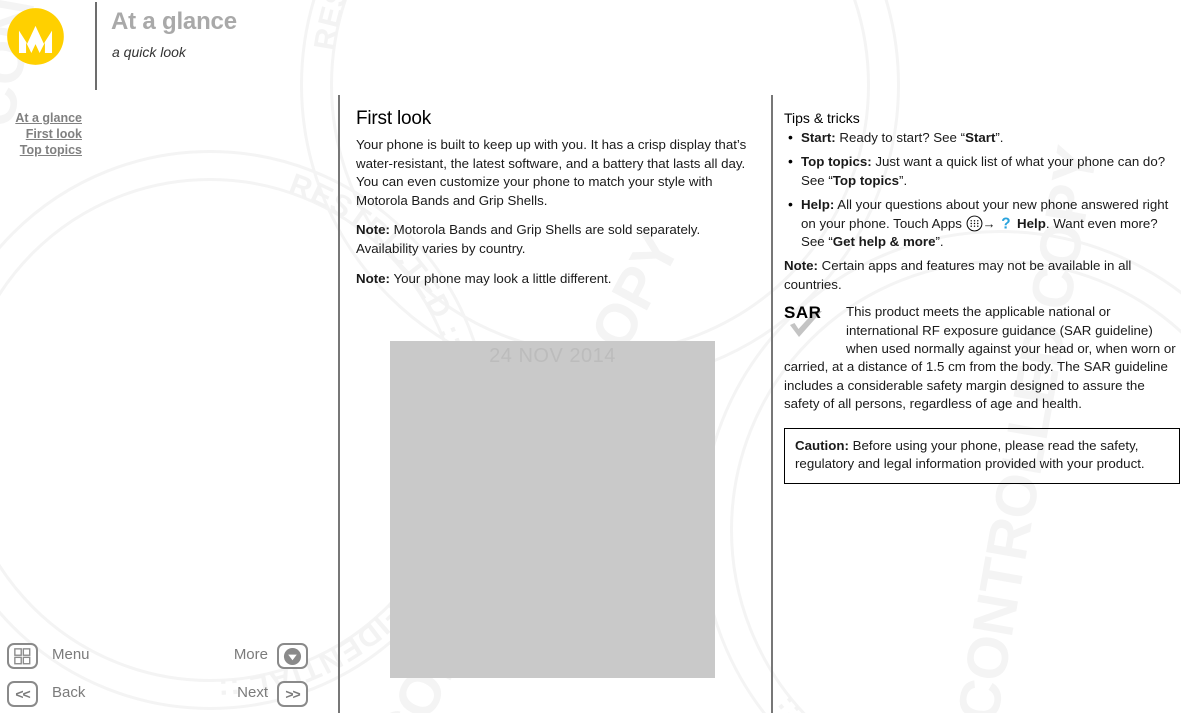 Image resolution: width=1181 pixels, height=713 pixels. Describe the element at coordinates (42, 118) in the screenshot. I see `sidebar-item-at-a-glance: At a glance` at that location.